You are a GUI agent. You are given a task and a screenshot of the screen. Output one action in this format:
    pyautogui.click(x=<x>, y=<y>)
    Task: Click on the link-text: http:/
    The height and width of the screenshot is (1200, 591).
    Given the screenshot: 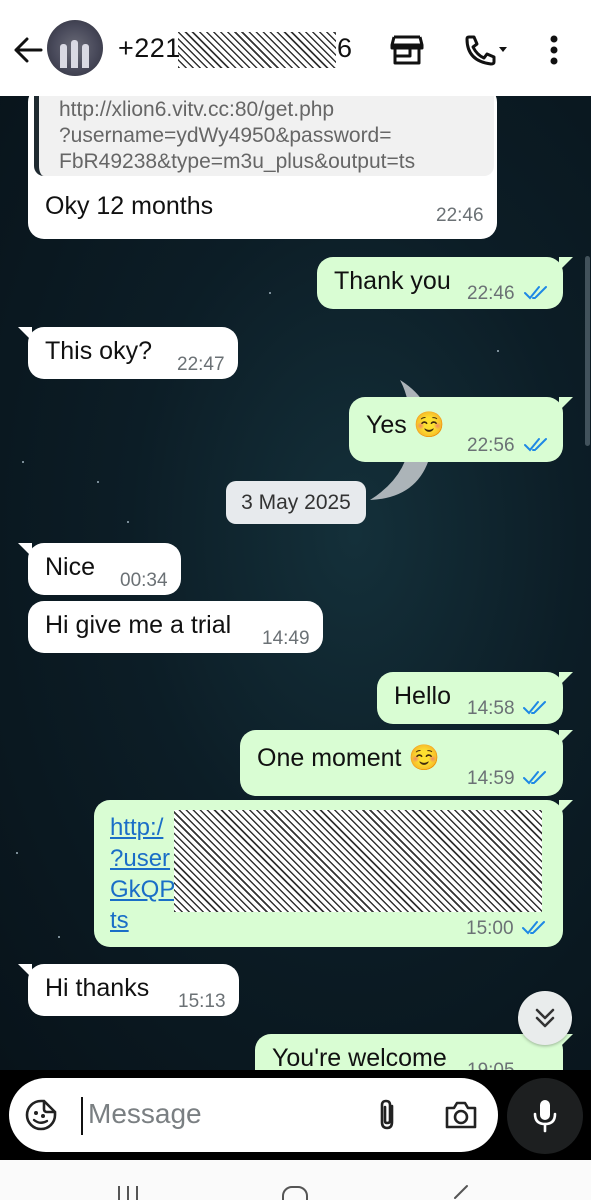 What is the action you would take?
    pyautogui.click(x=136, y=828)
    